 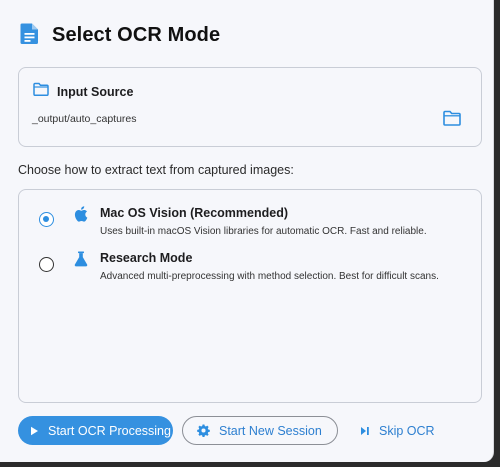 I want to click on flask-icon, so click(x=81, y=259).